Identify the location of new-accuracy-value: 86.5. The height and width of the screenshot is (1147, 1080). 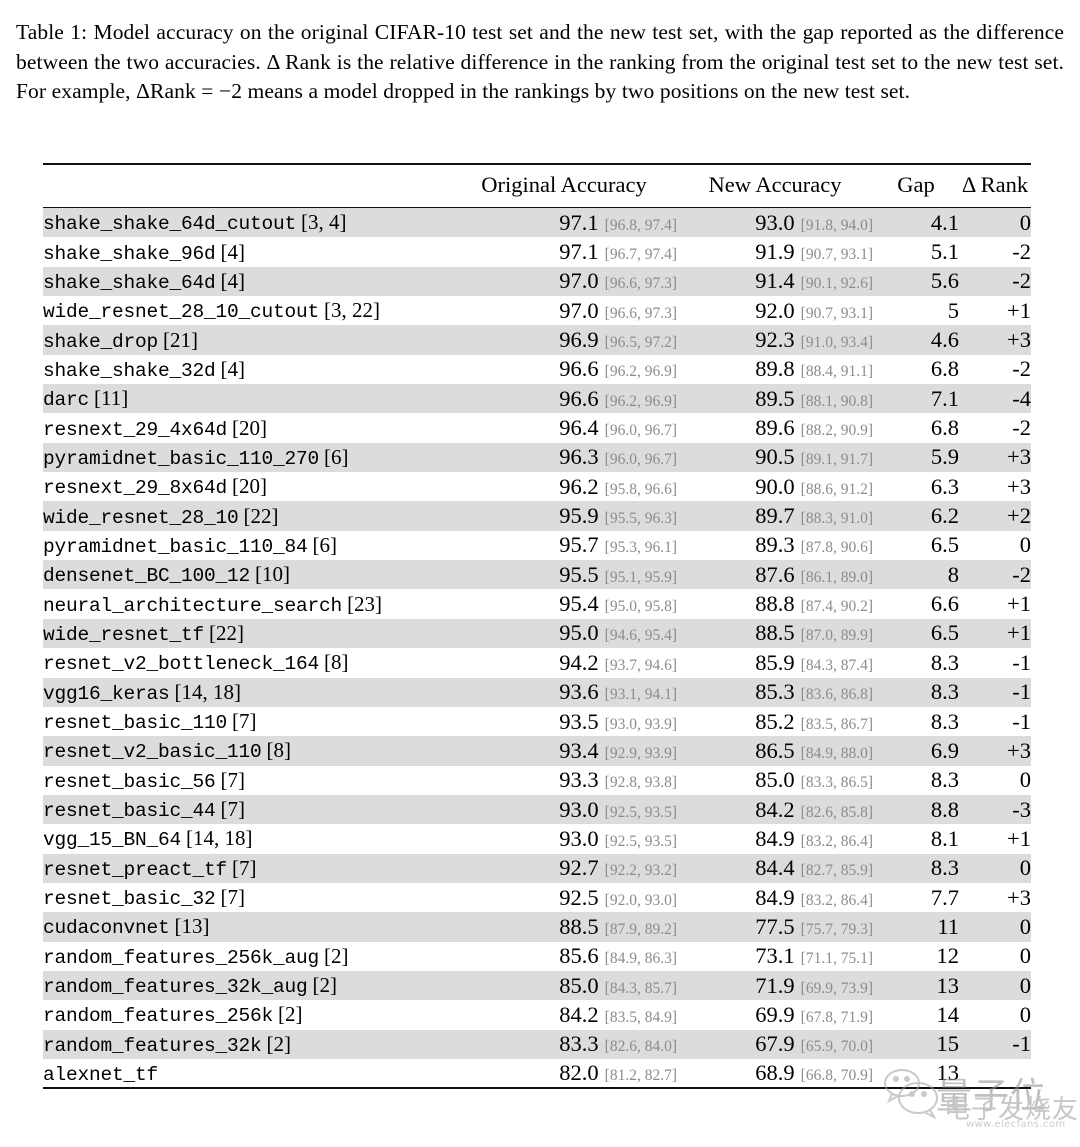
(775, 750).